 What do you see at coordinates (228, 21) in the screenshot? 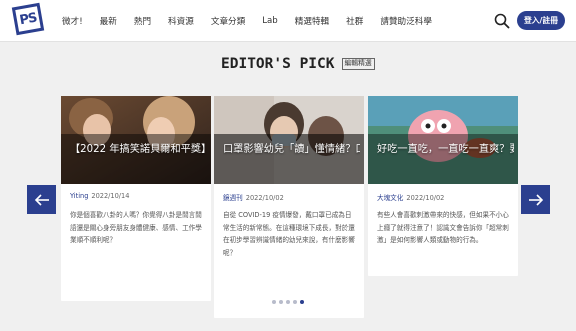
I see `menu-item-categories: 文章分類` at bounding box center [228, 21].